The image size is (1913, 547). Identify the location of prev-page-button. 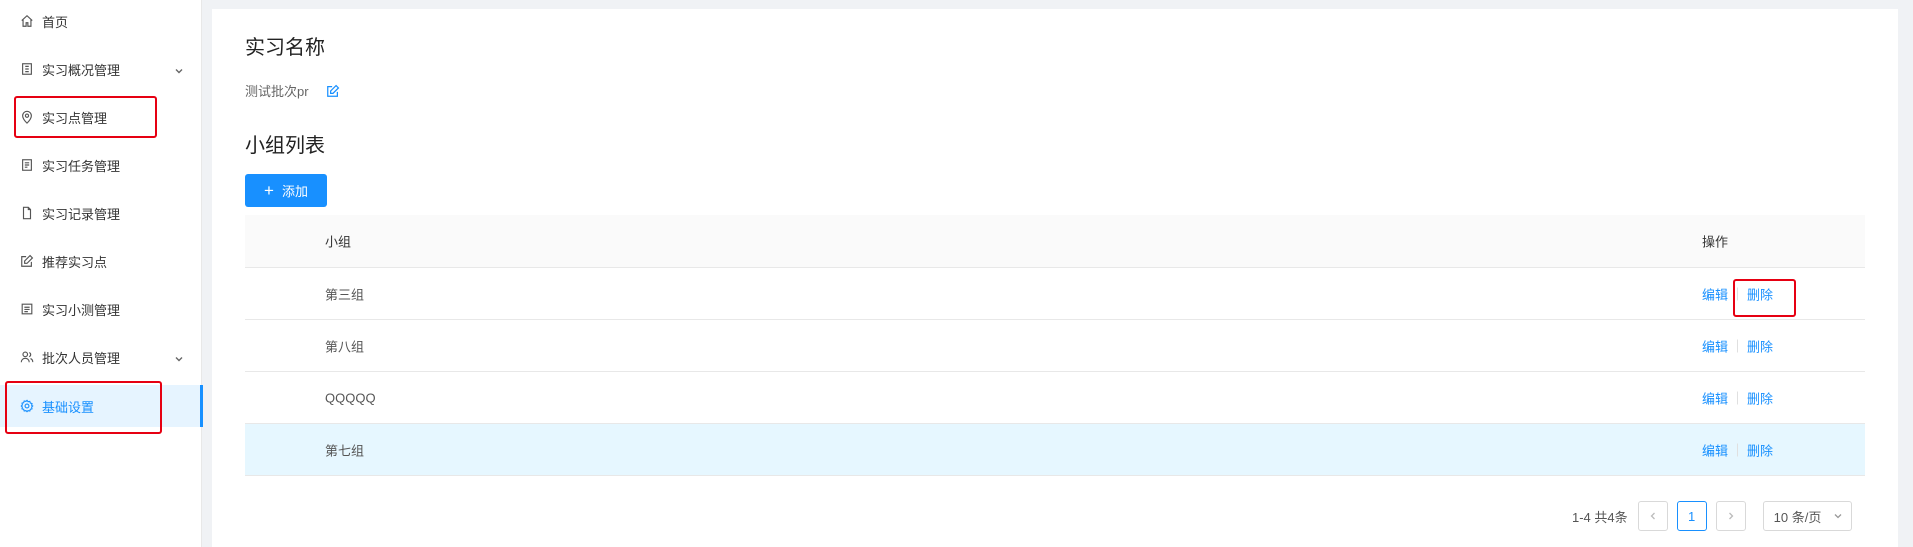
(1652, 516).